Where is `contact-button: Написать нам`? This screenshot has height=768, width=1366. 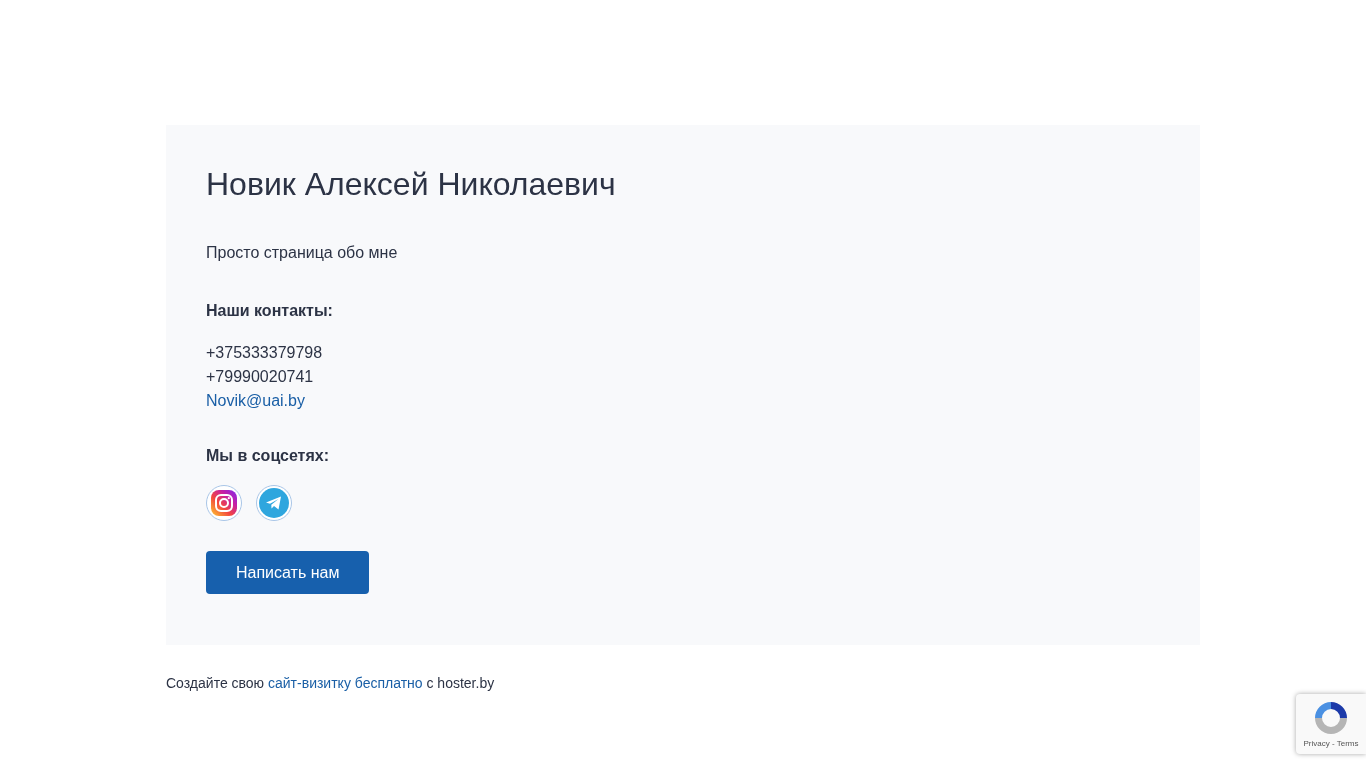
contact-button: Написать нам is located at coordinates (288, 572).